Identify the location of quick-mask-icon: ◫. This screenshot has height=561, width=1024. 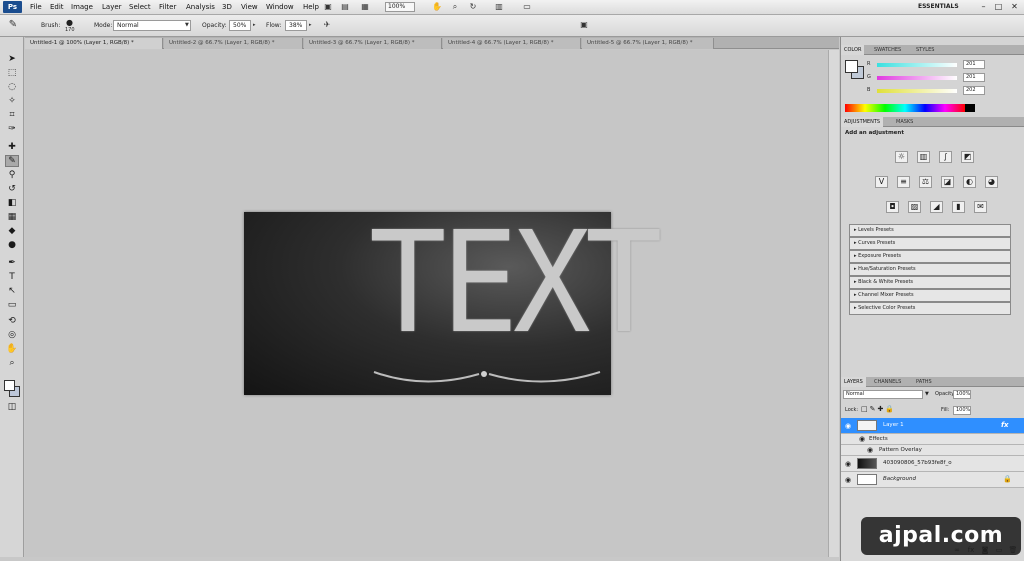
(12, 407).